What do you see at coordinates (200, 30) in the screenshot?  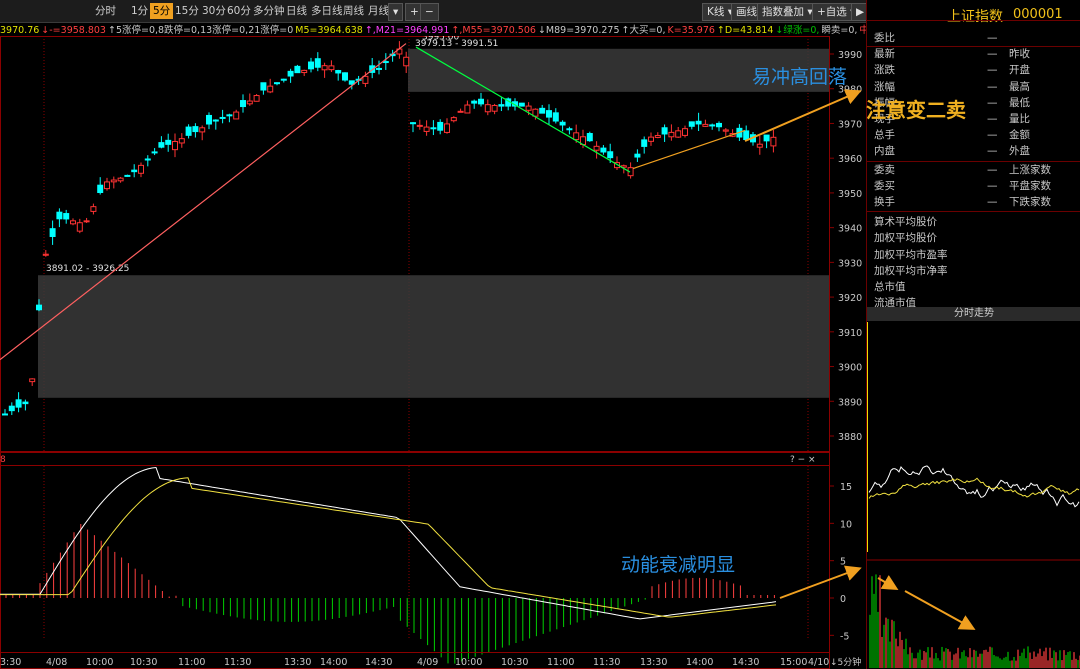 I see `indicator-value-2: ↑5涨停=0,8跌停=0,13涨停=0,21涨停=0` at bounding box center [200, 30].